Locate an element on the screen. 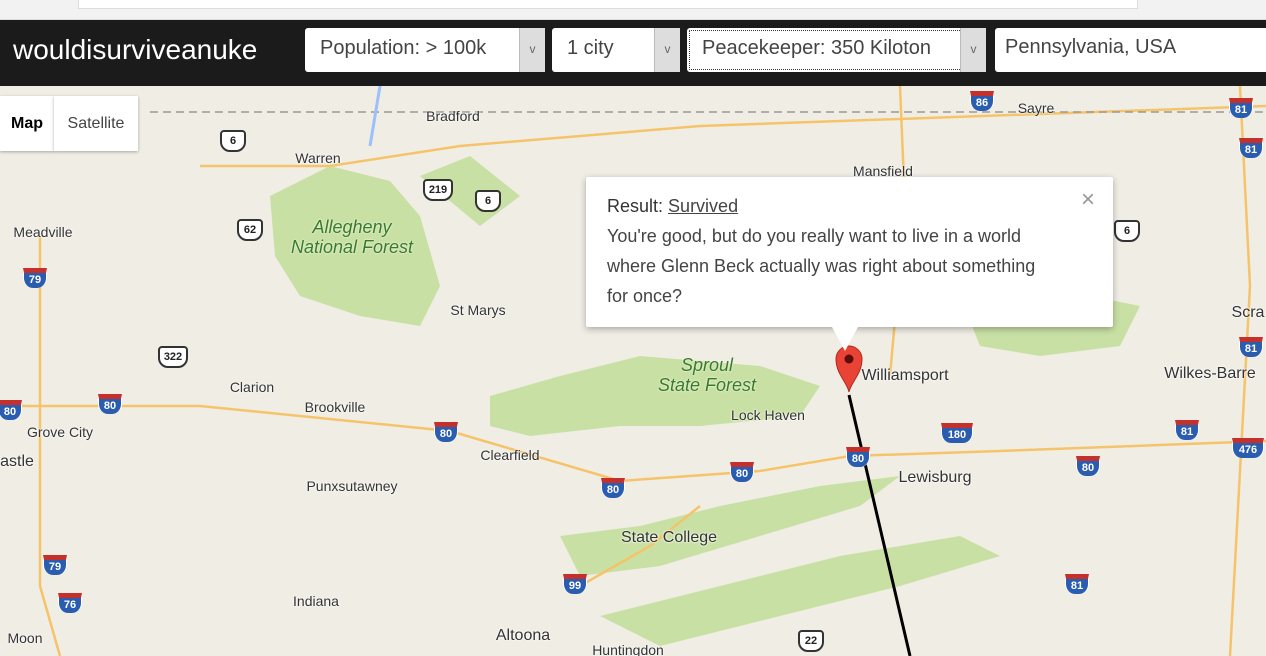 The height and width of the screenshot is (656, 1266). map-marker-icon is located at coordinates (849, 369).